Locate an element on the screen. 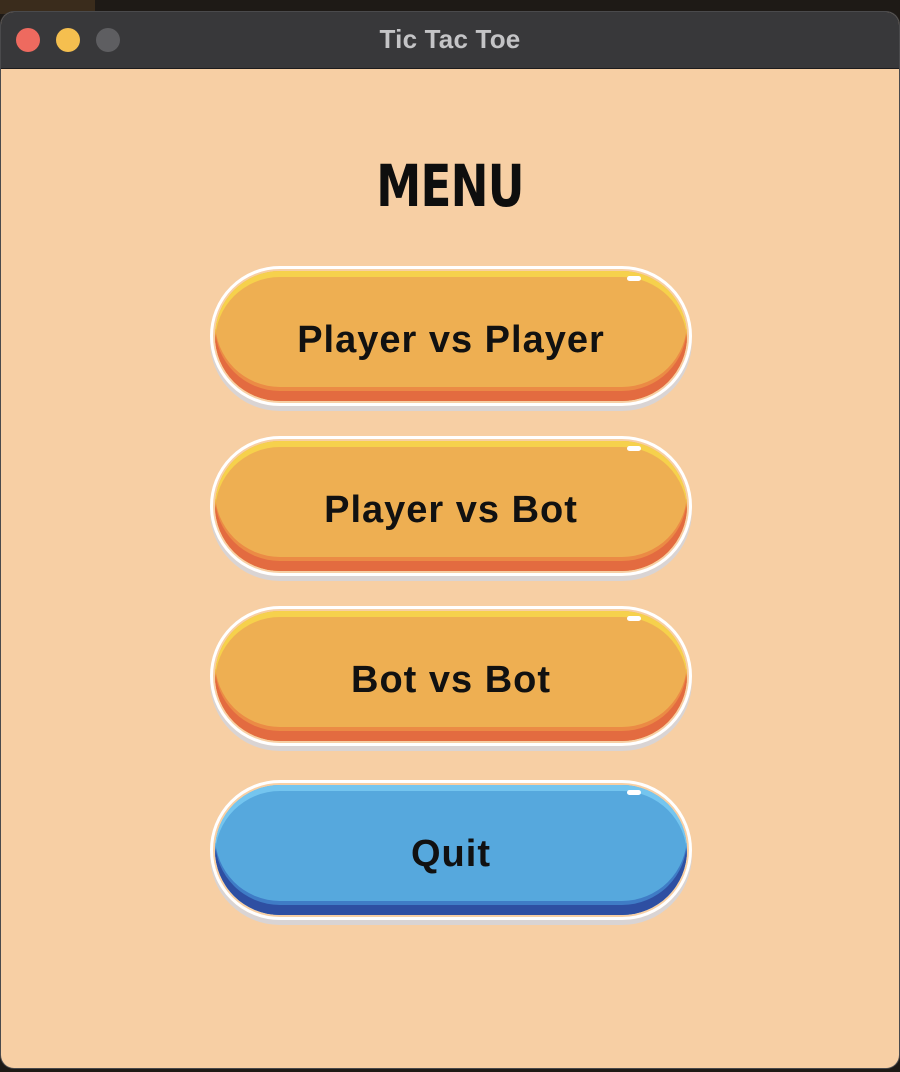 The height and width of the screenshot is (1072, 900). bot-vs-bot-label: Bot vs Bot is located at coordinates (451, 680).